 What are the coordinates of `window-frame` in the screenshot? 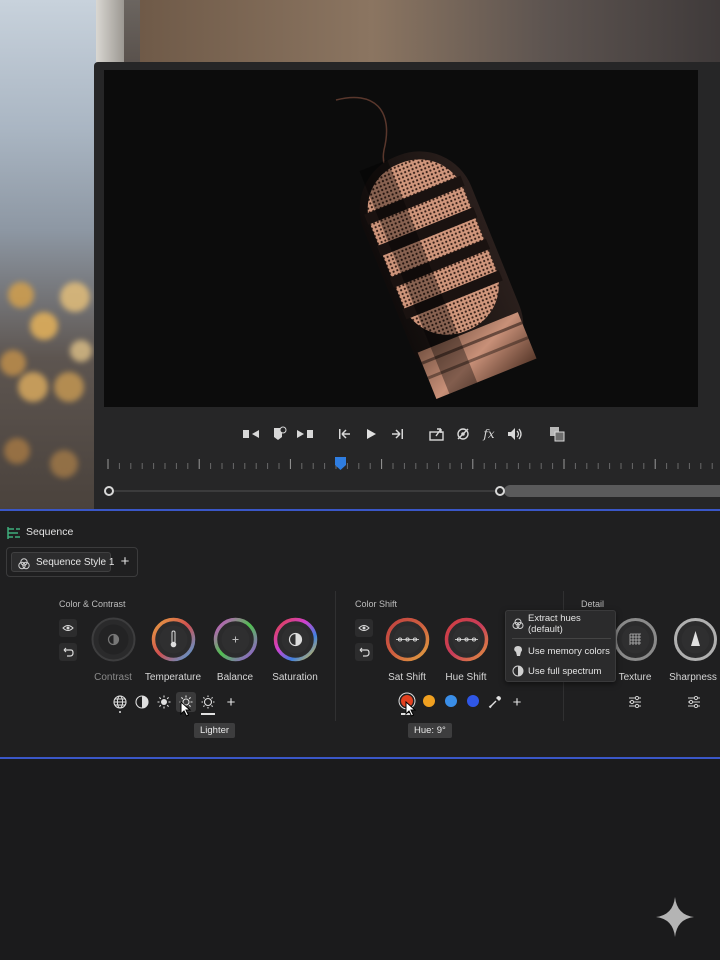 It's located at (110, 35).